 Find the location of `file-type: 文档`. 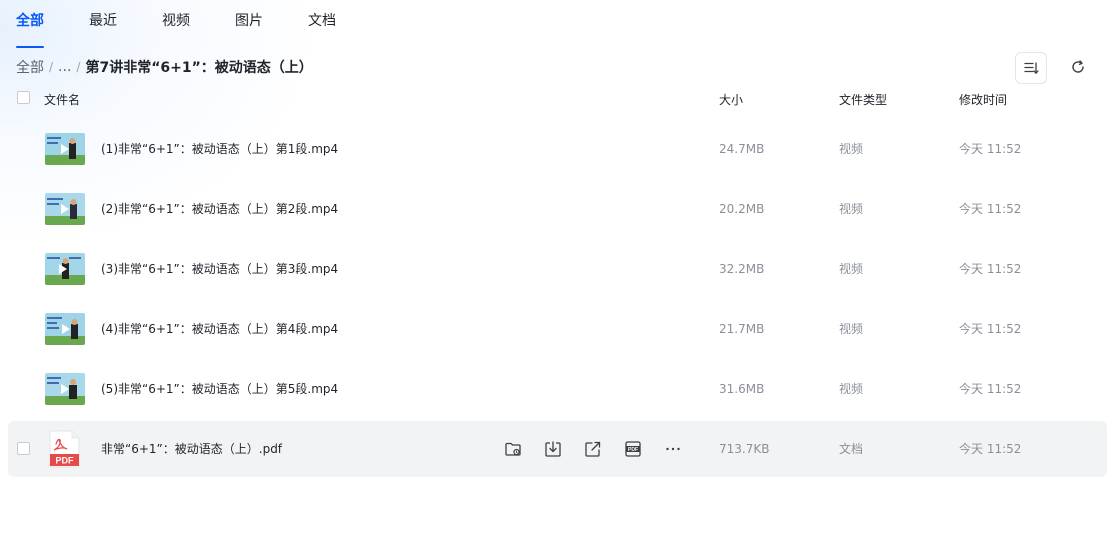

file-type: 文档 is located at coordinates (851, 449).